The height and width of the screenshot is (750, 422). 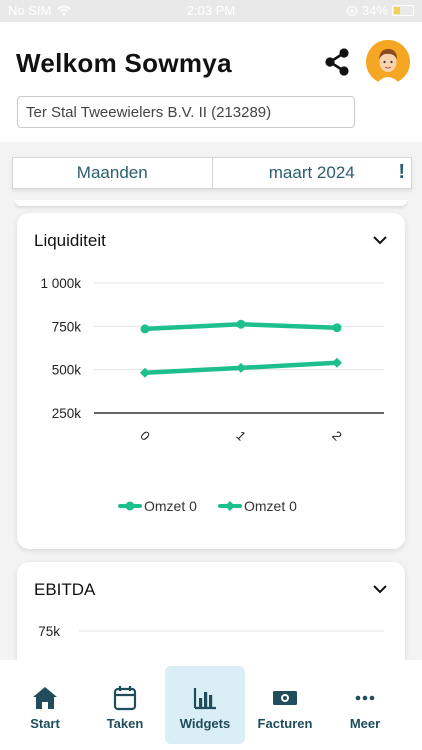 I want to click on bar-chart-icon, so click(x=204, y=699).